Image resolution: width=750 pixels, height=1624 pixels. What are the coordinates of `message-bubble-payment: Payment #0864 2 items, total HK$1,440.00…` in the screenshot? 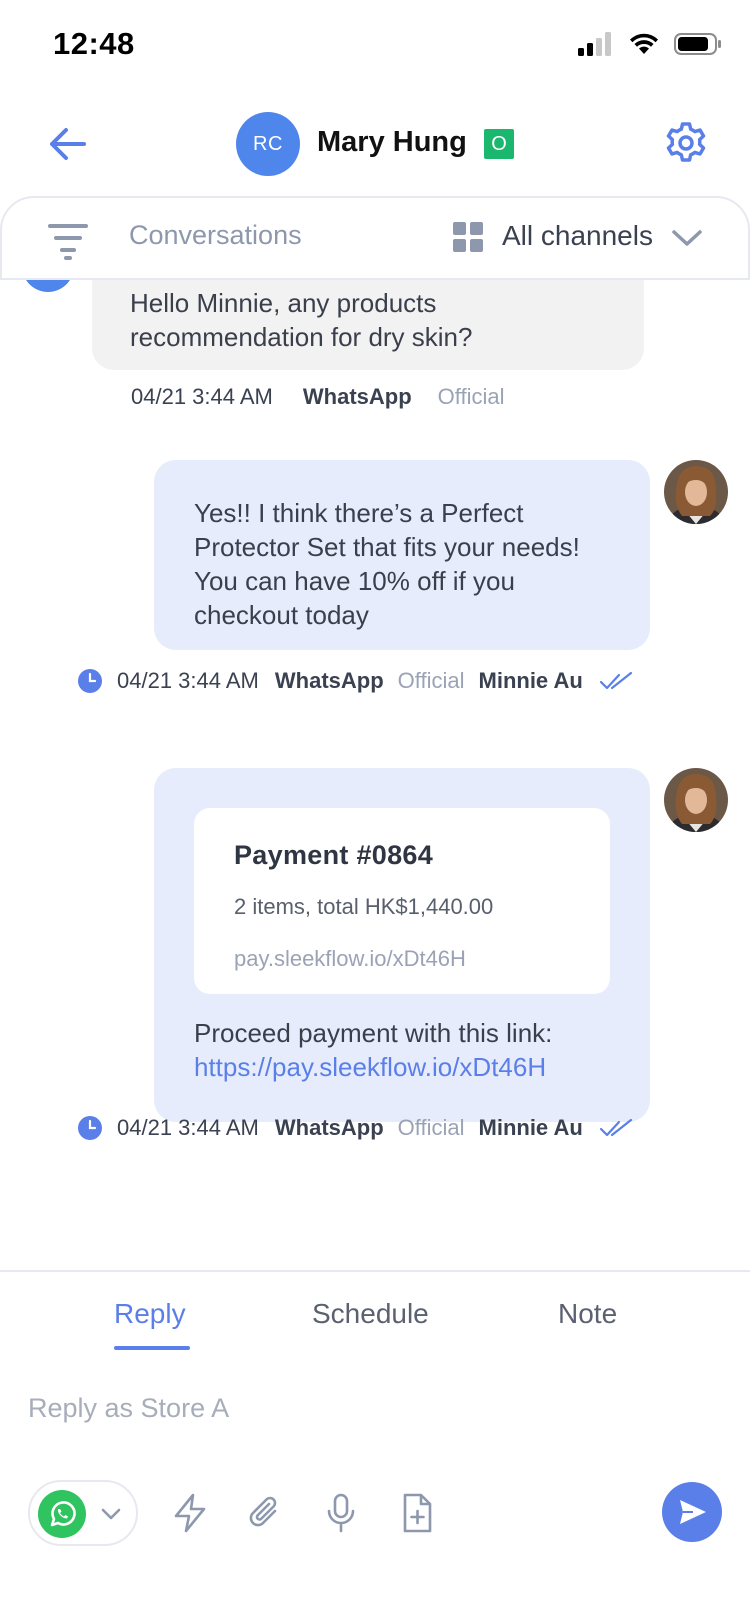 It's located at (402, 945).